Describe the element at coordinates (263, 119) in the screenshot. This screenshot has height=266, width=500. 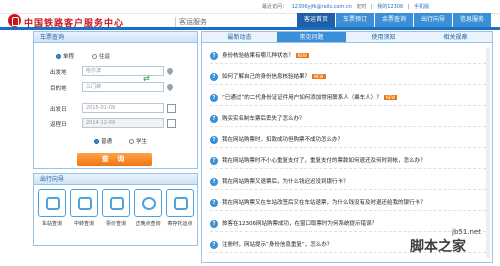
I see `faq-question-text: 购买实名制车票后丢失了怎么办？` at that location.